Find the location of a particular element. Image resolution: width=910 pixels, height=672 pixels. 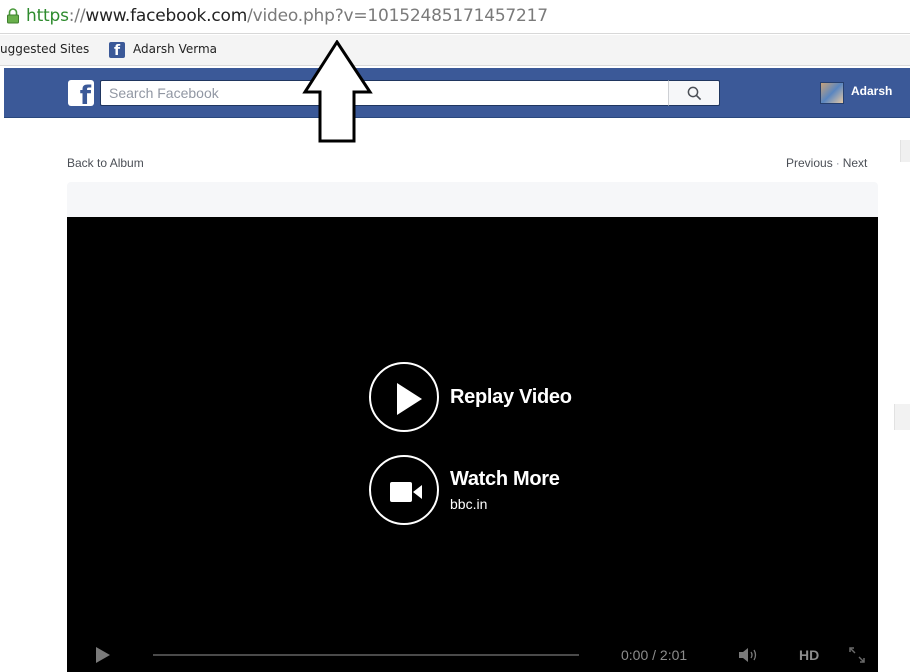

previous-link: Previous is located at coordinates (809, 163).